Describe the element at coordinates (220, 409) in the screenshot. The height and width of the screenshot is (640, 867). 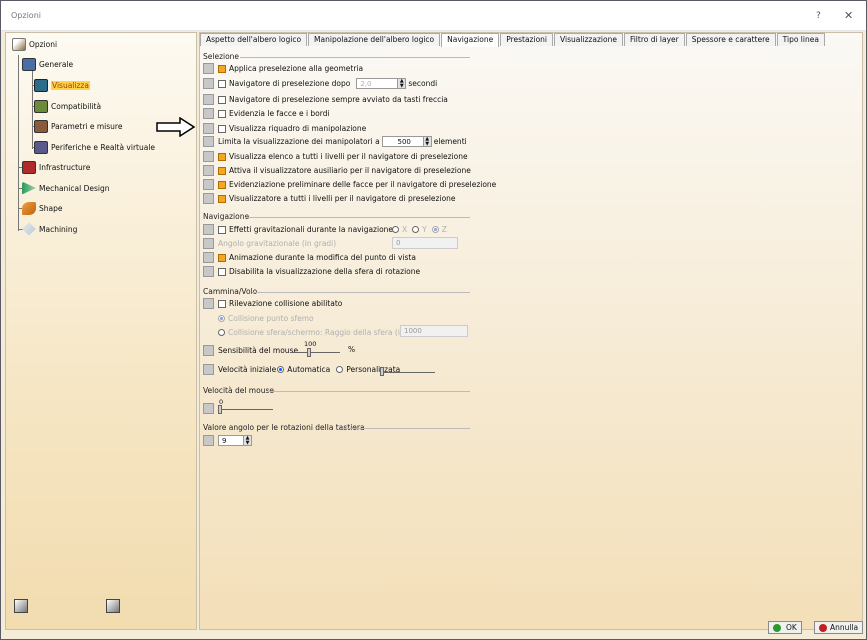
I see `mouse-speed-slider-knob` at that location.